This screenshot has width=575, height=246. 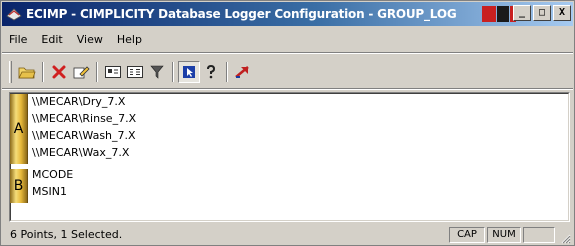 I want to click on close-button: X, so click(x=562, y=13).